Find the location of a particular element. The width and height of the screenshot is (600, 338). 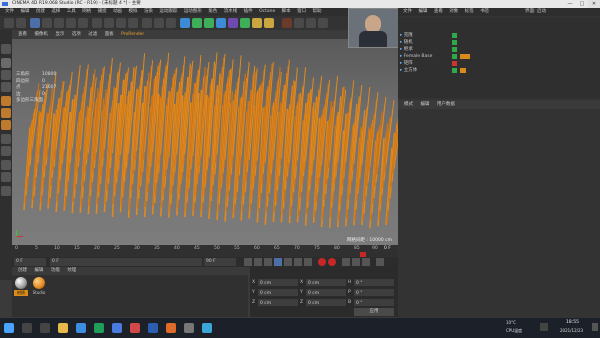

viewport-menu-item: ProRender is located at coordinates (132, 34).